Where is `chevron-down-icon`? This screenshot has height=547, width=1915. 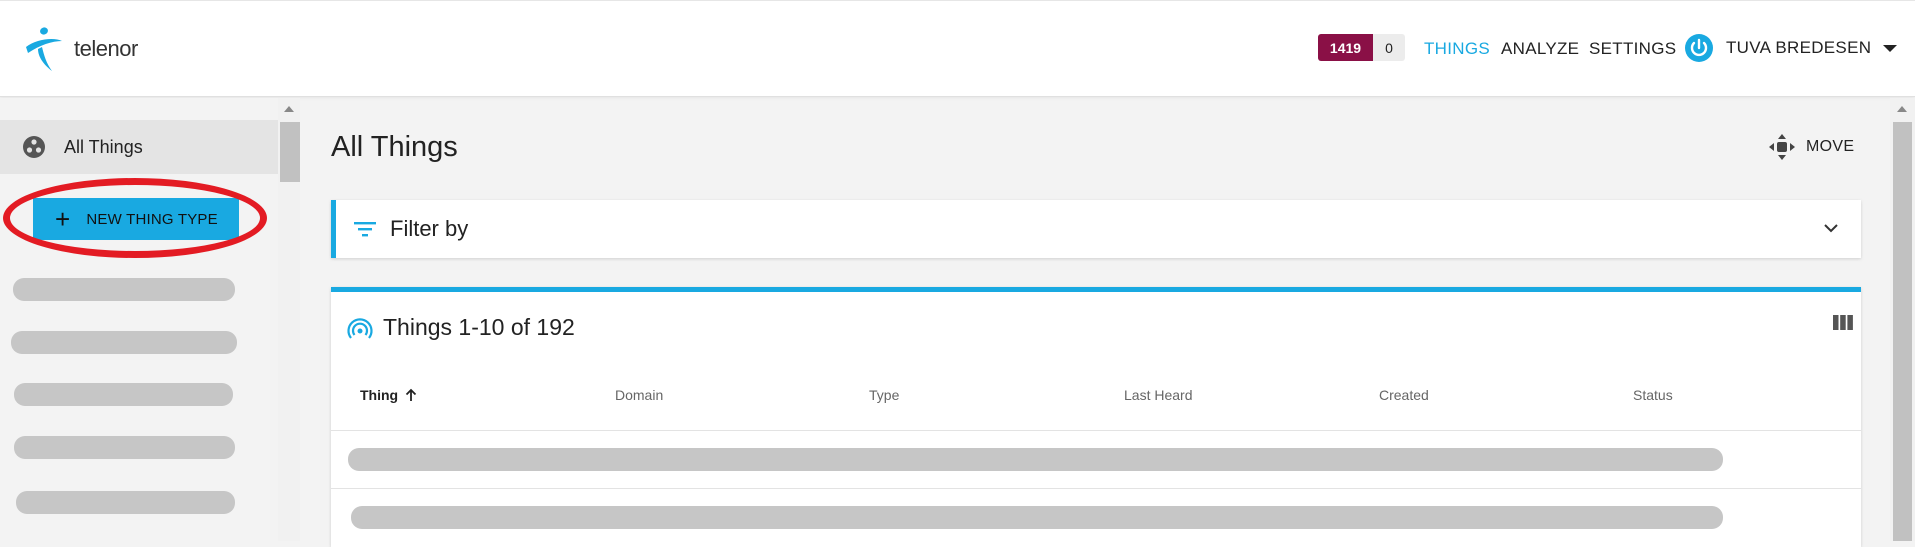
chevron-down-icon is located at coordinates (1831, 228).